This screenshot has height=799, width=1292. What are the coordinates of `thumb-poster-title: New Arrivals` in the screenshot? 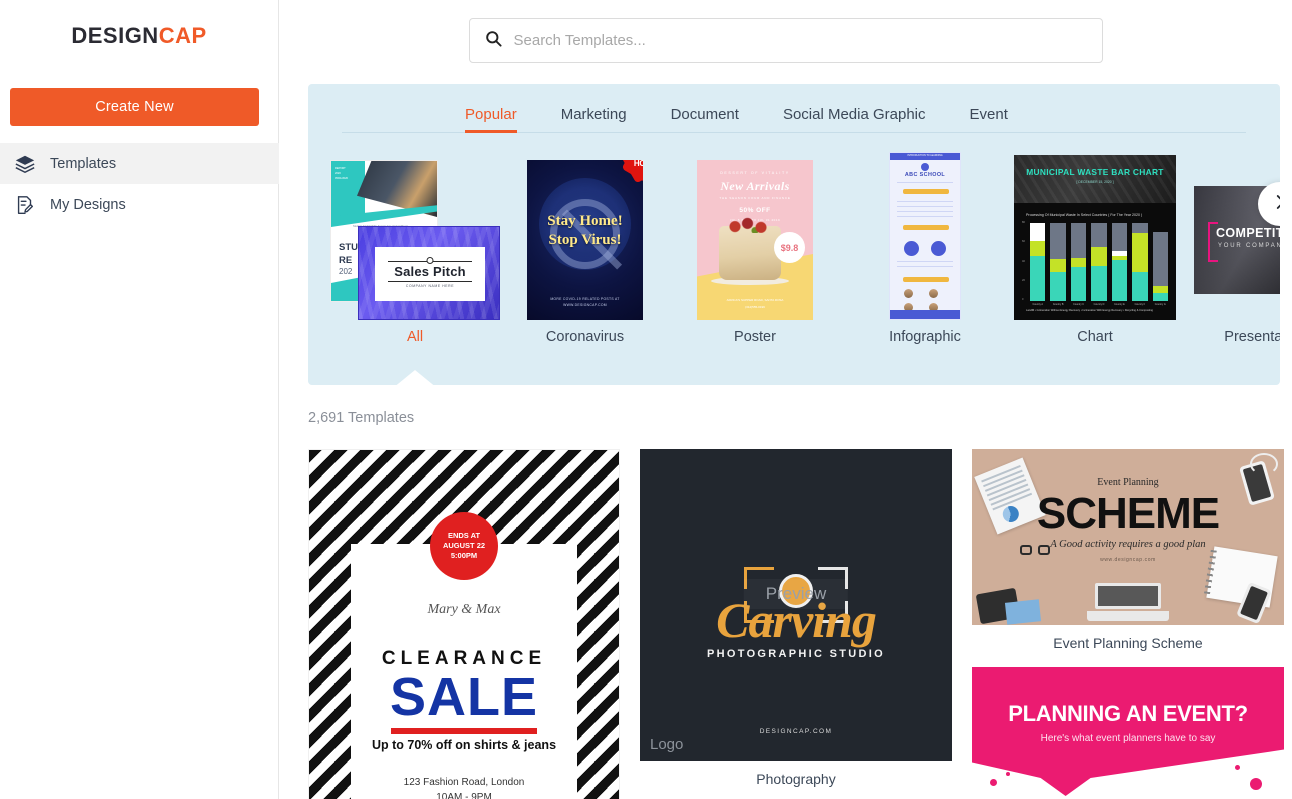 It's located at (755, 186).